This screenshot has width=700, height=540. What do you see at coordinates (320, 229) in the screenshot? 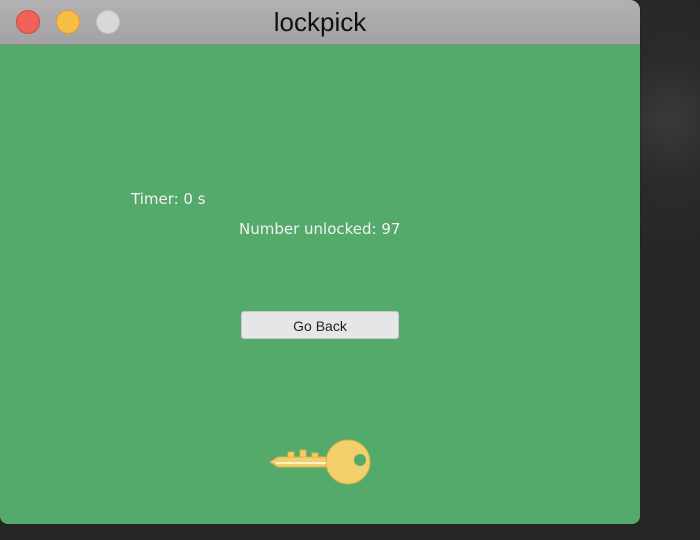
I see `unlocked-count-label: Number unlocked: 97` at bounding box center [320, 229].